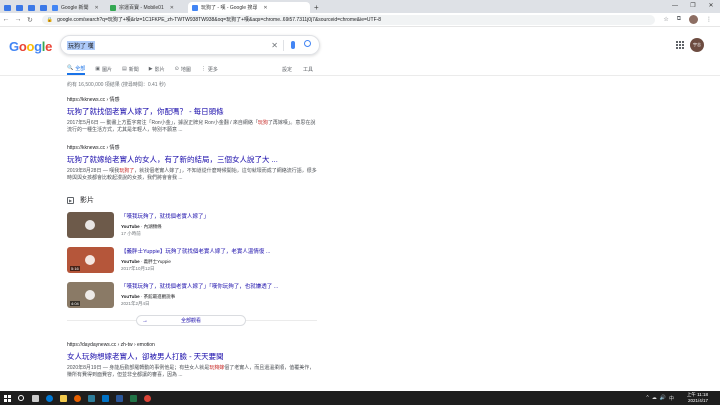  What do you see at coordinates (192, 226) in the screenshot?
I see `video-item: 「嘆我玩夠了，就找個老實人嫁了」 YouTube · 內湖頻條 17 小時前` at bounding box center [192, 226].